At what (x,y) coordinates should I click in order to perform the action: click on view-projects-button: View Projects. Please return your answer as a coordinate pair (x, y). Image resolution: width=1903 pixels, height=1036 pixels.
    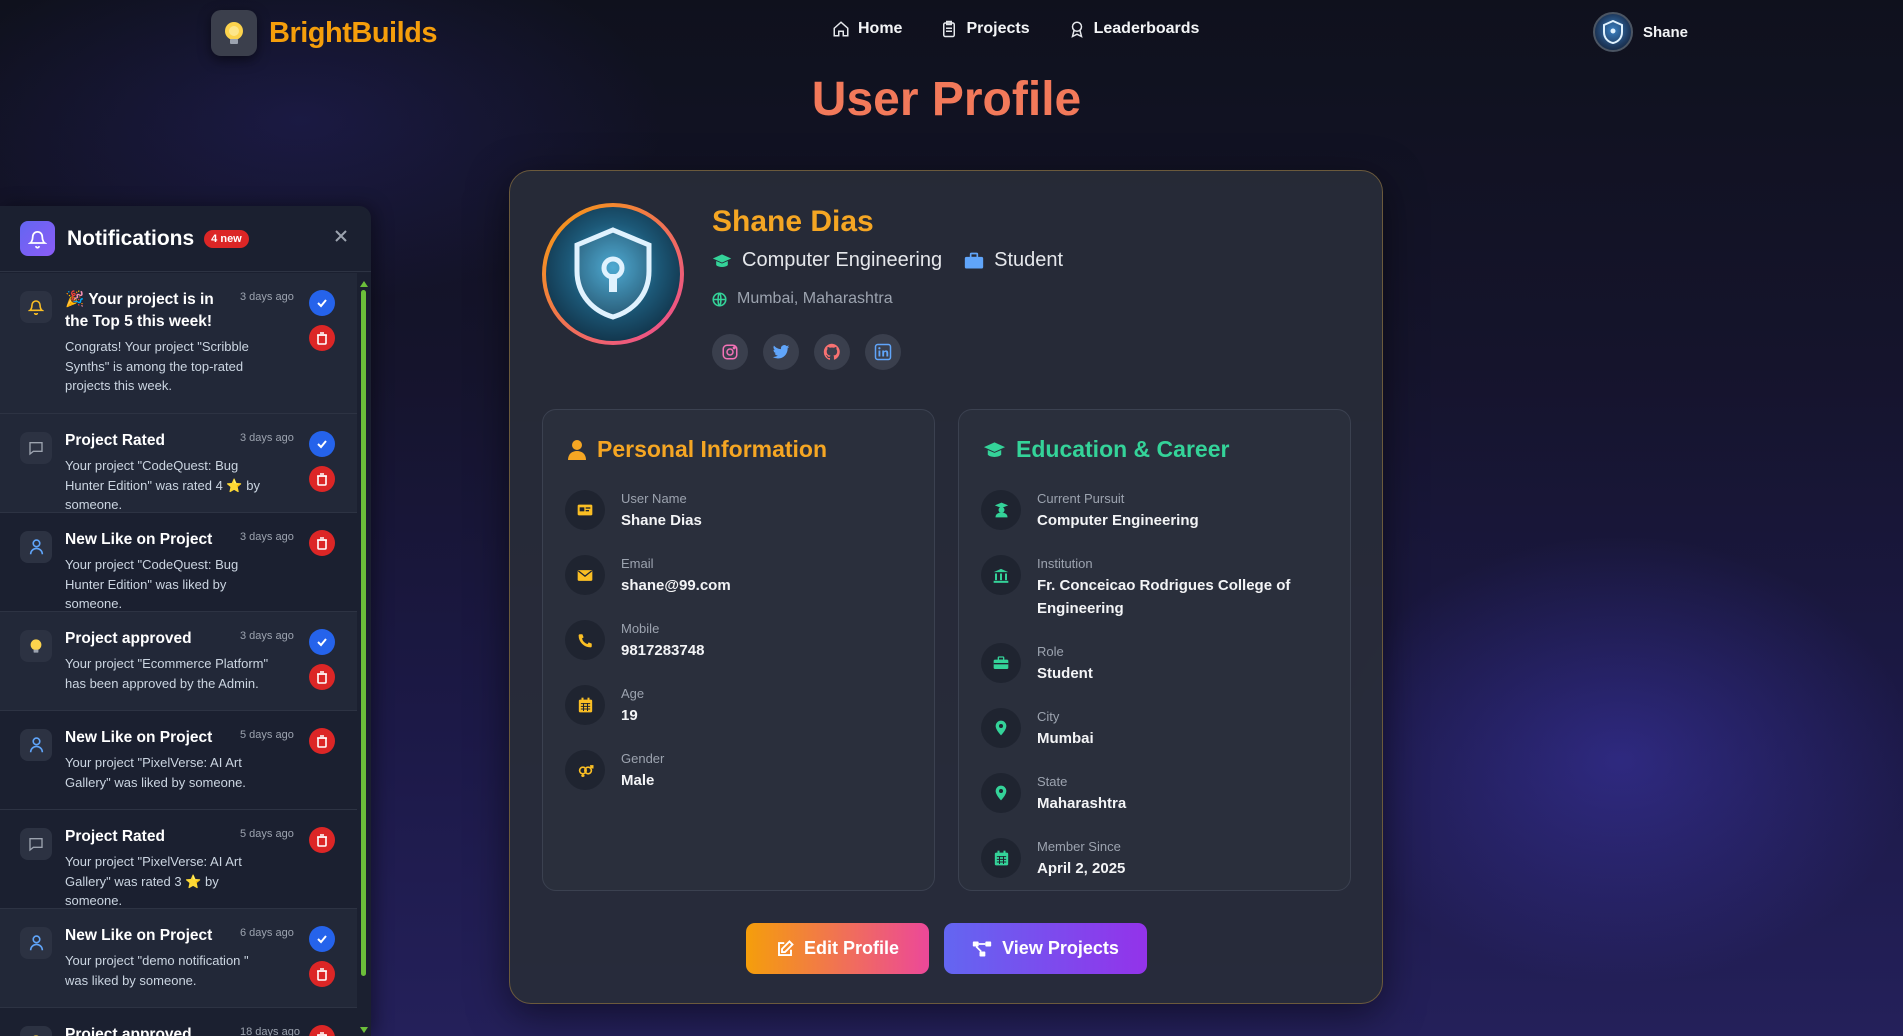
    Looking at the image, I should click on (1045, 948).